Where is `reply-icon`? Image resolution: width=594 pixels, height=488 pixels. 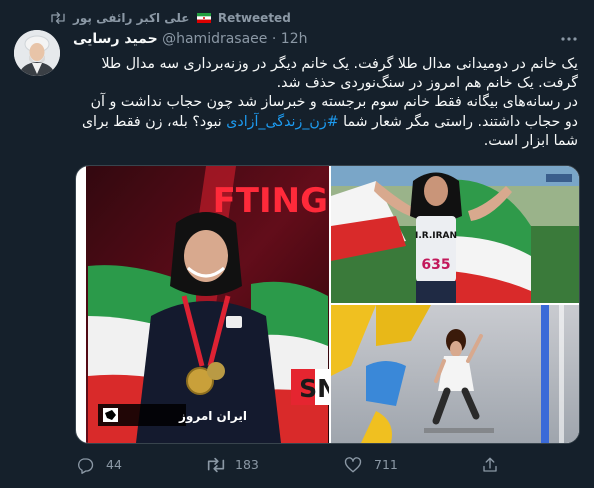 reply-icon is located at coordinates (86, 466).